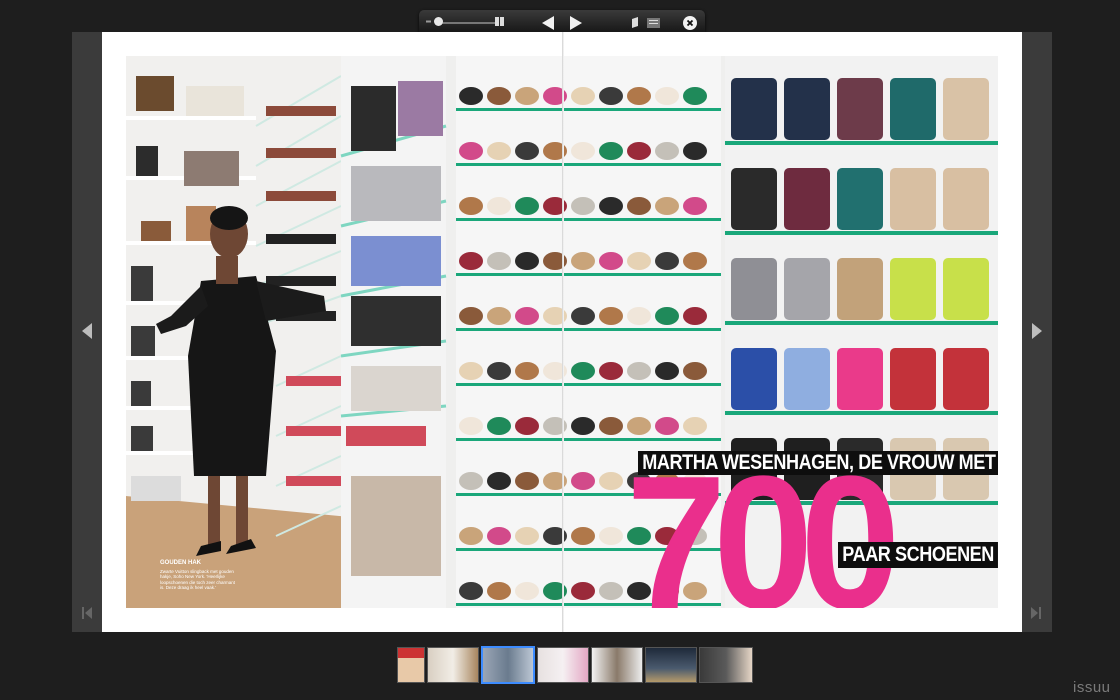 This screenshot has width=1120, height=700. I want to click on thumbnail-strip, so click(577, 665).